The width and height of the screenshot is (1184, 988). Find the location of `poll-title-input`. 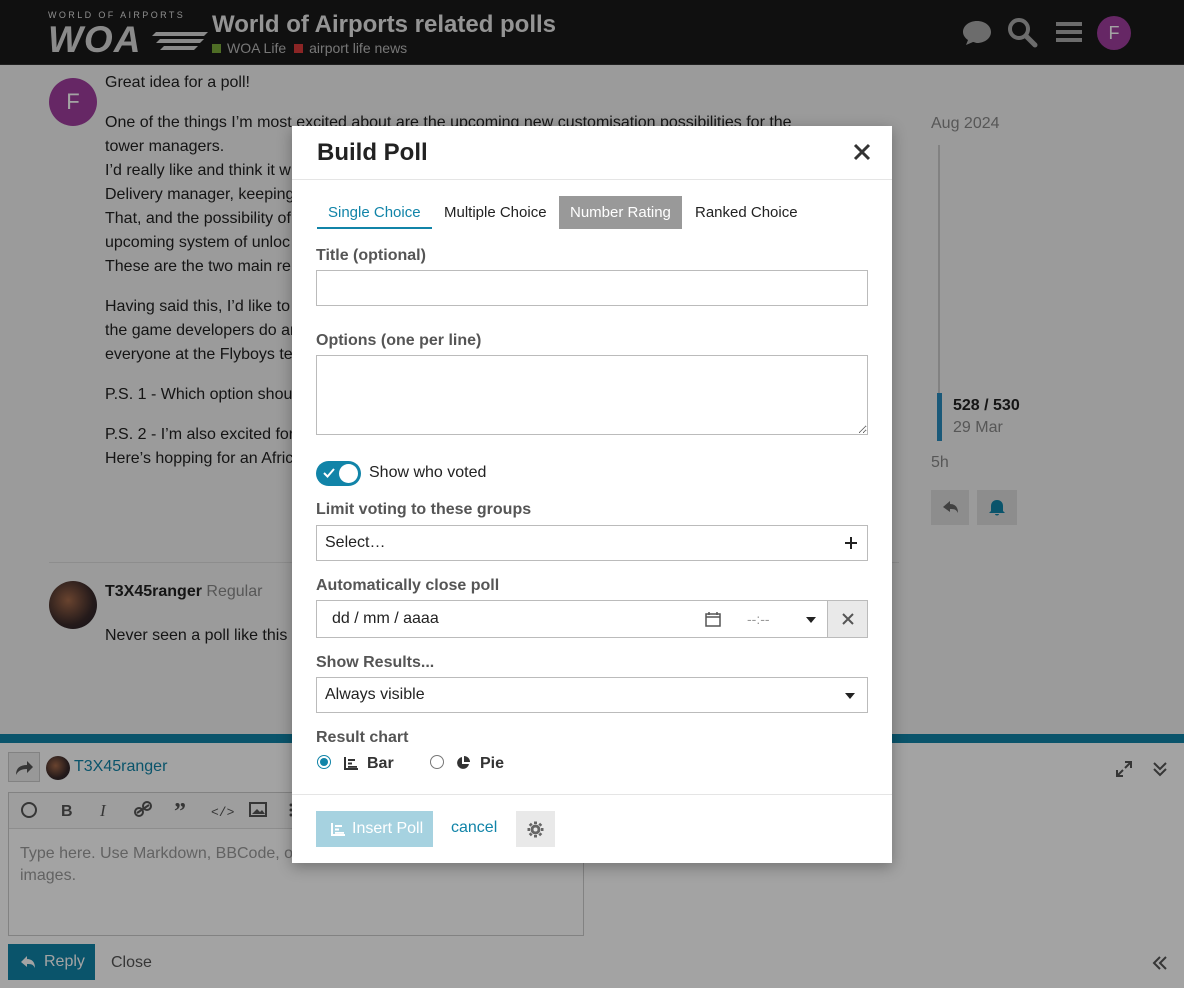

poll-title-input is located at coordinates (592, 288).